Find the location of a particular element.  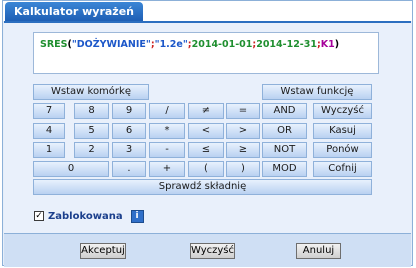

key-right-paren: ) is located at coordinates (243, 169).